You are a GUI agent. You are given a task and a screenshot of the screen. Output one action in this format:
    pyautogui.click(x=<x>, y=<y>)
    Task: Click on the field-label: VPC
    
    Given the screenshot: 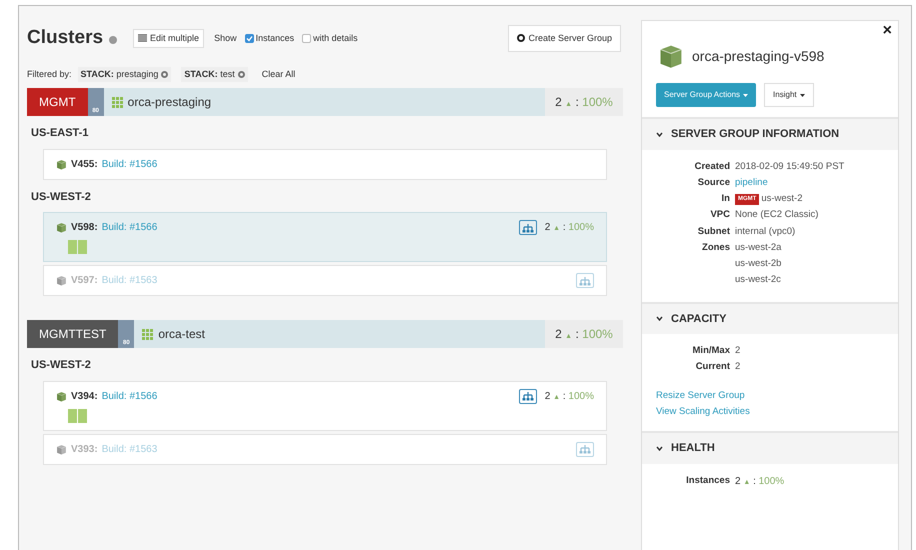 What is the action you would take?
    pyautogui.click(x=719, y=215)
    